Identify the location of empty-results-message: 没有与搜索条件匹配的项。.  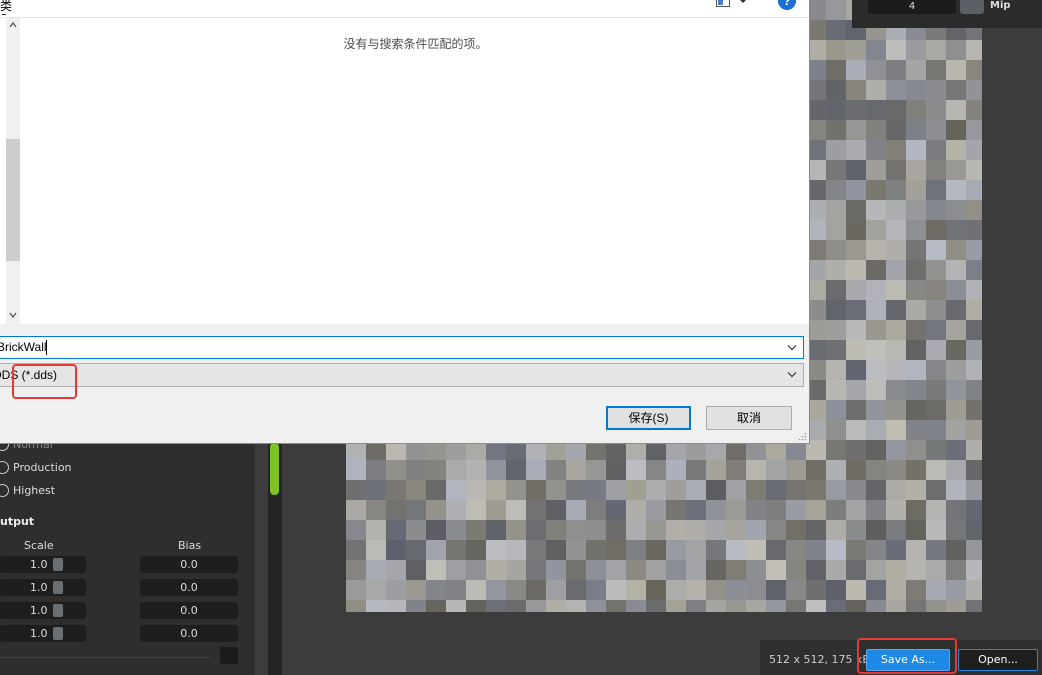
(415, 44).